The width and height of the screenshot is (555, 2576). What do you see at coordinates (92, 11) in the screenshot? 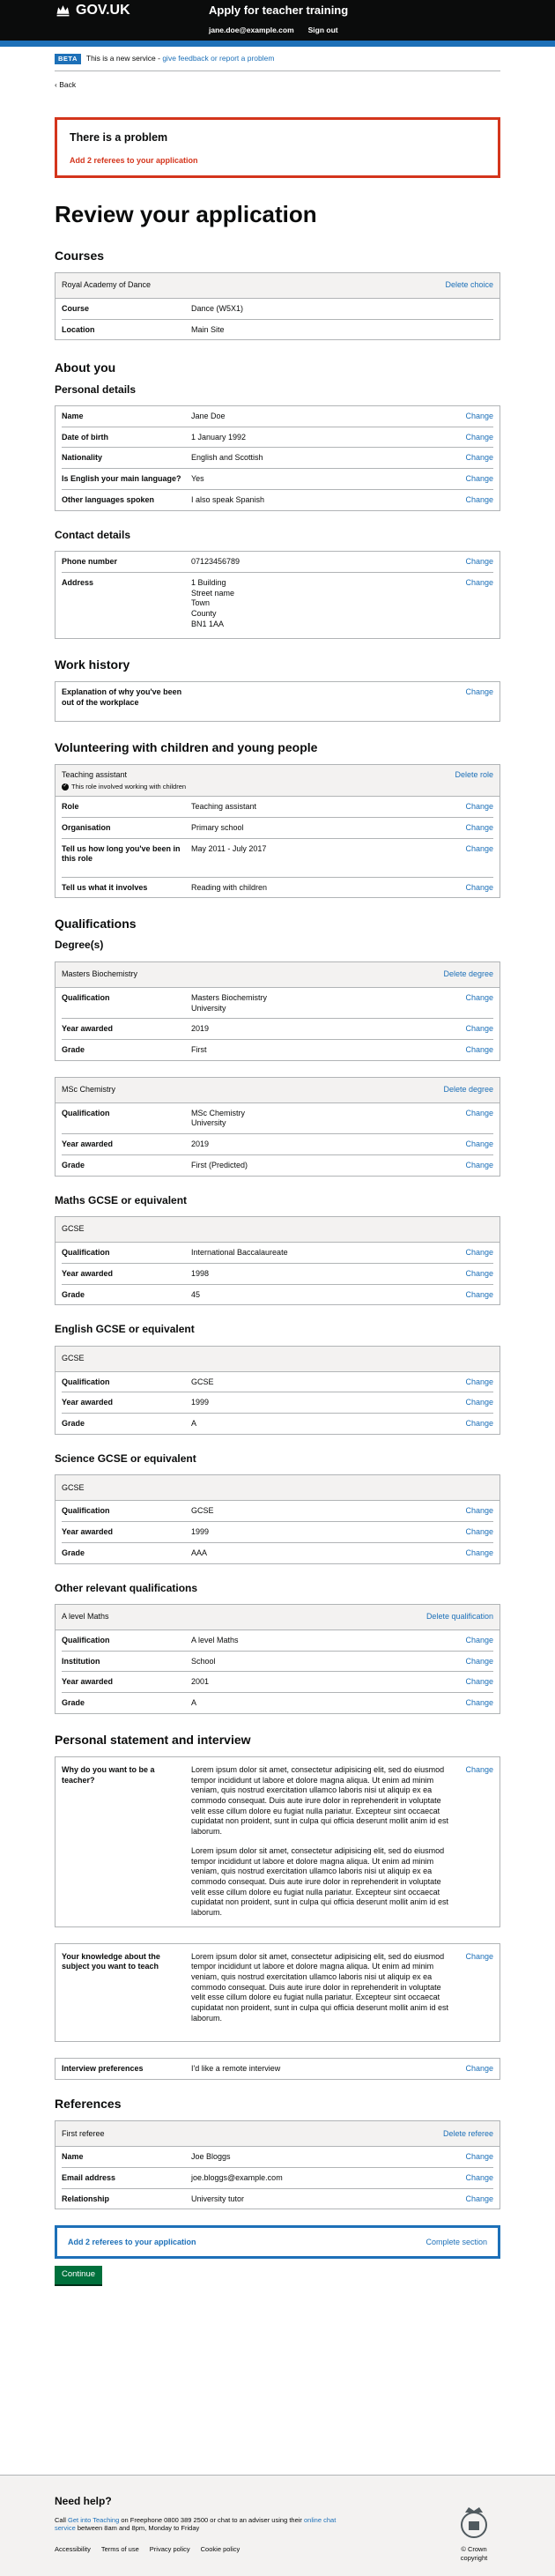
I see `govuk-logo: GOV.UK` at bounding box center [92, 11].